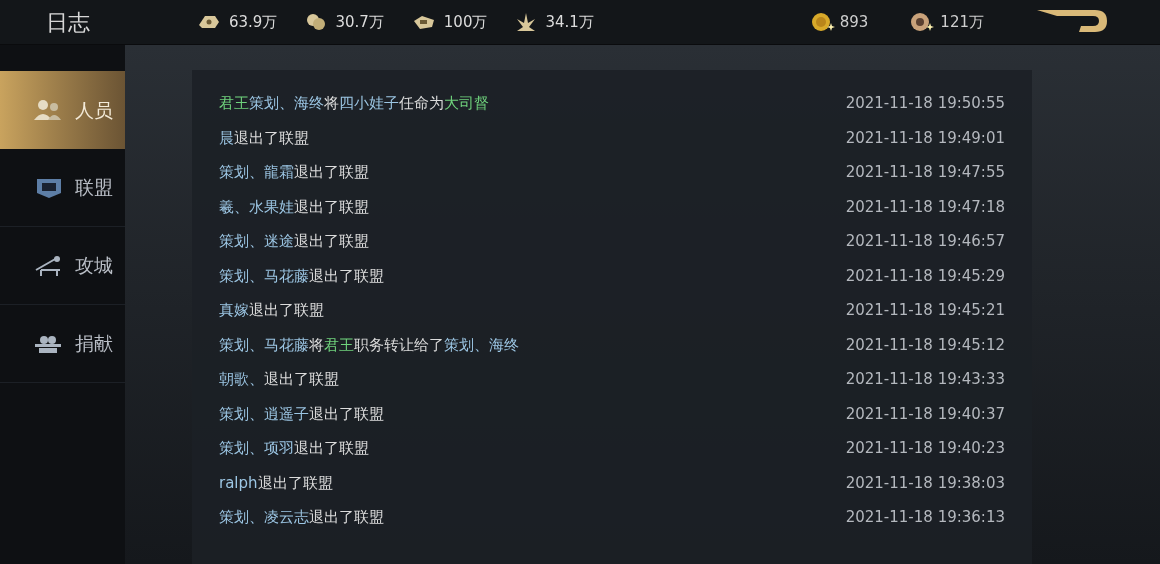 This screenshot has width=1160, height=564. What do you see at coordinates (925, 345) in the screenshot?
I see `log-timestamp: 2021-11-18 19:45:12` at bounding box center [925, 345].